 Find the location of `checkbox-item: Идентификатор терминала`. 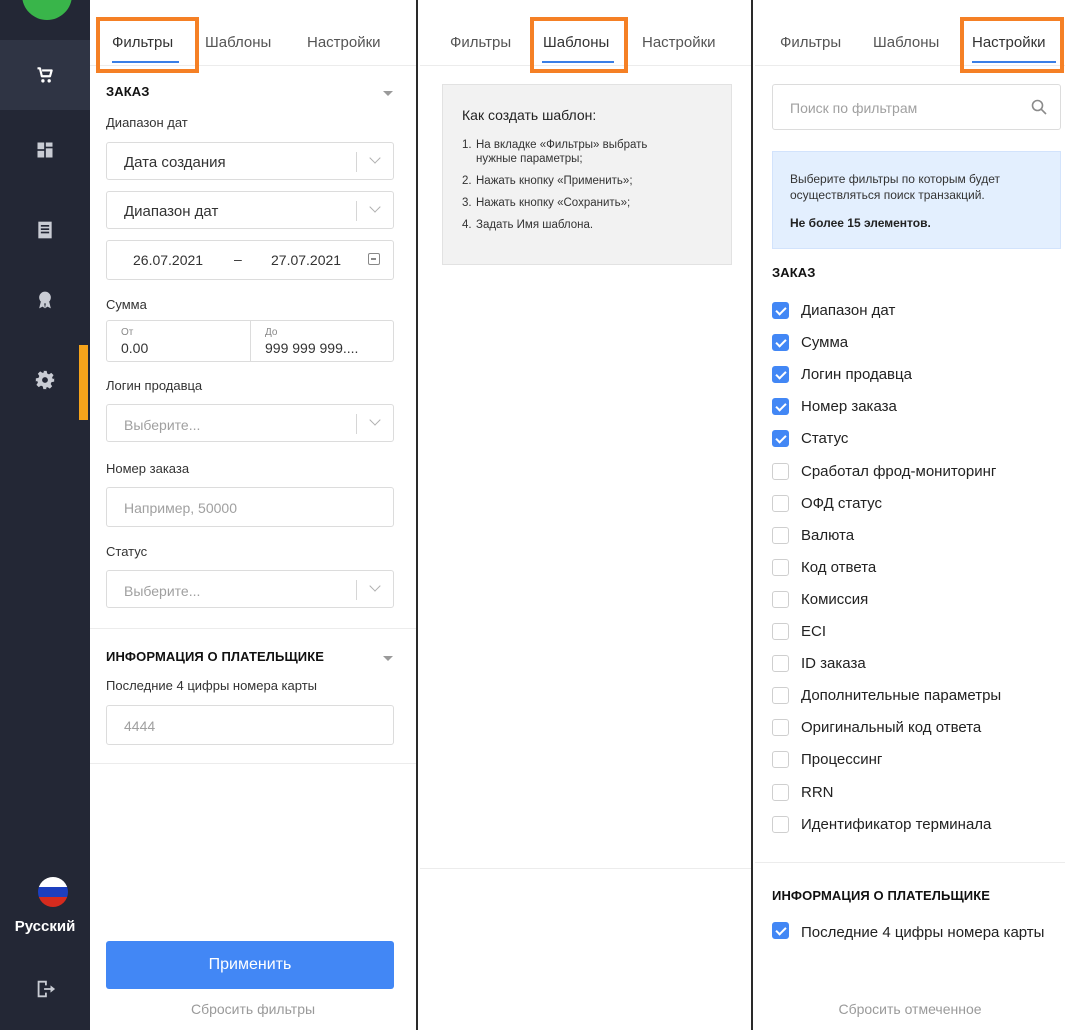

checkbox-item: Идентификатор терминала is located at coordinates (882, 824).